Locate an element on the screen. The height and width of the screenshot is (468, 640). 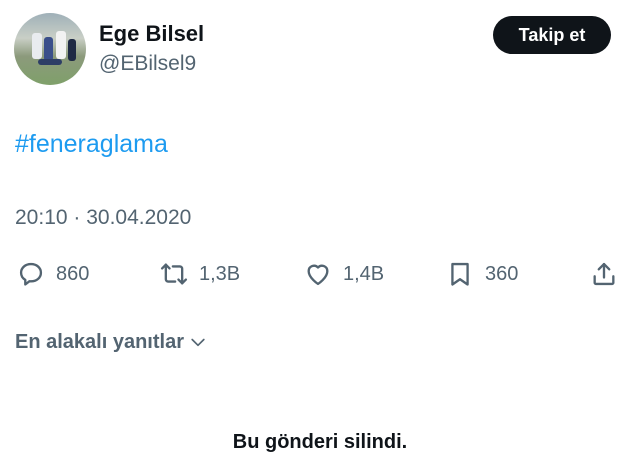
share-icon is located at coordinates (604, 274).